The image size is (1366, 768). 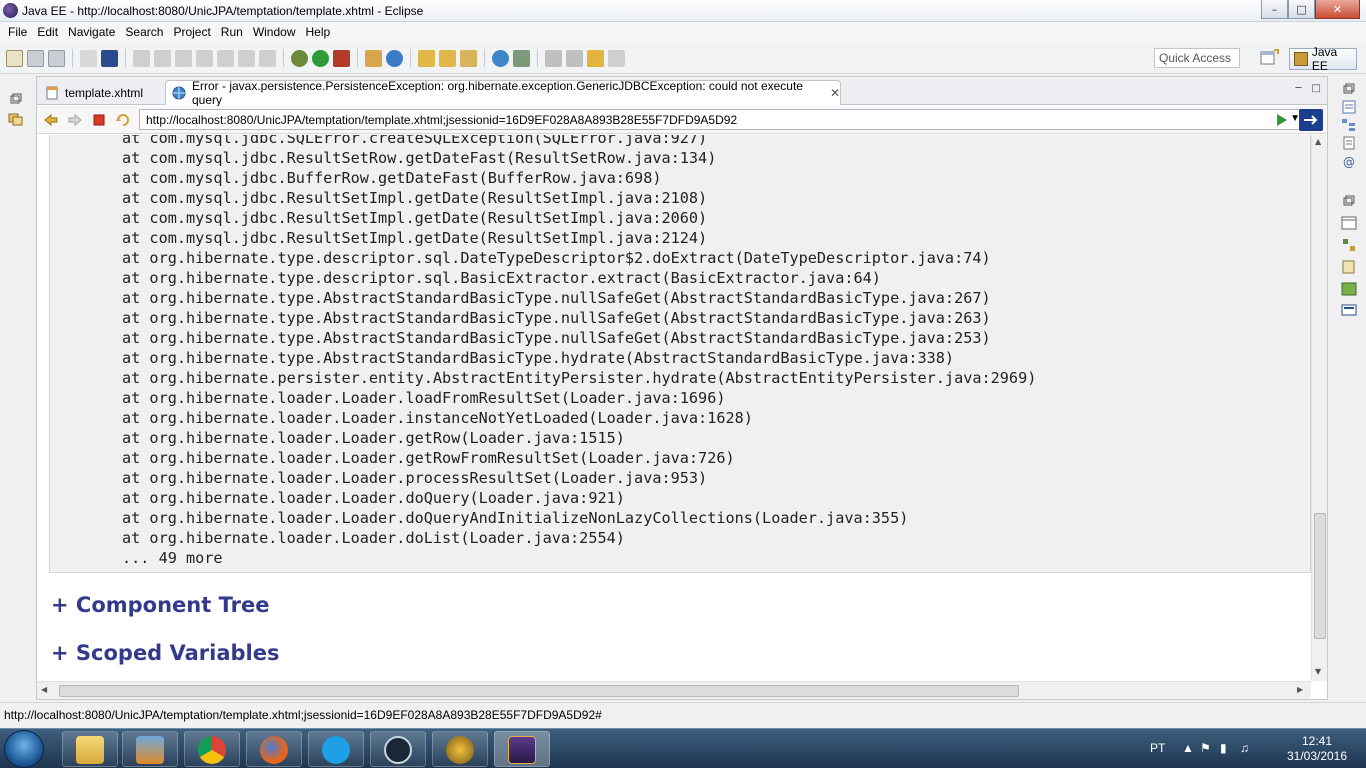 I want to click on properties-icon, so click(x=1349, y=143).